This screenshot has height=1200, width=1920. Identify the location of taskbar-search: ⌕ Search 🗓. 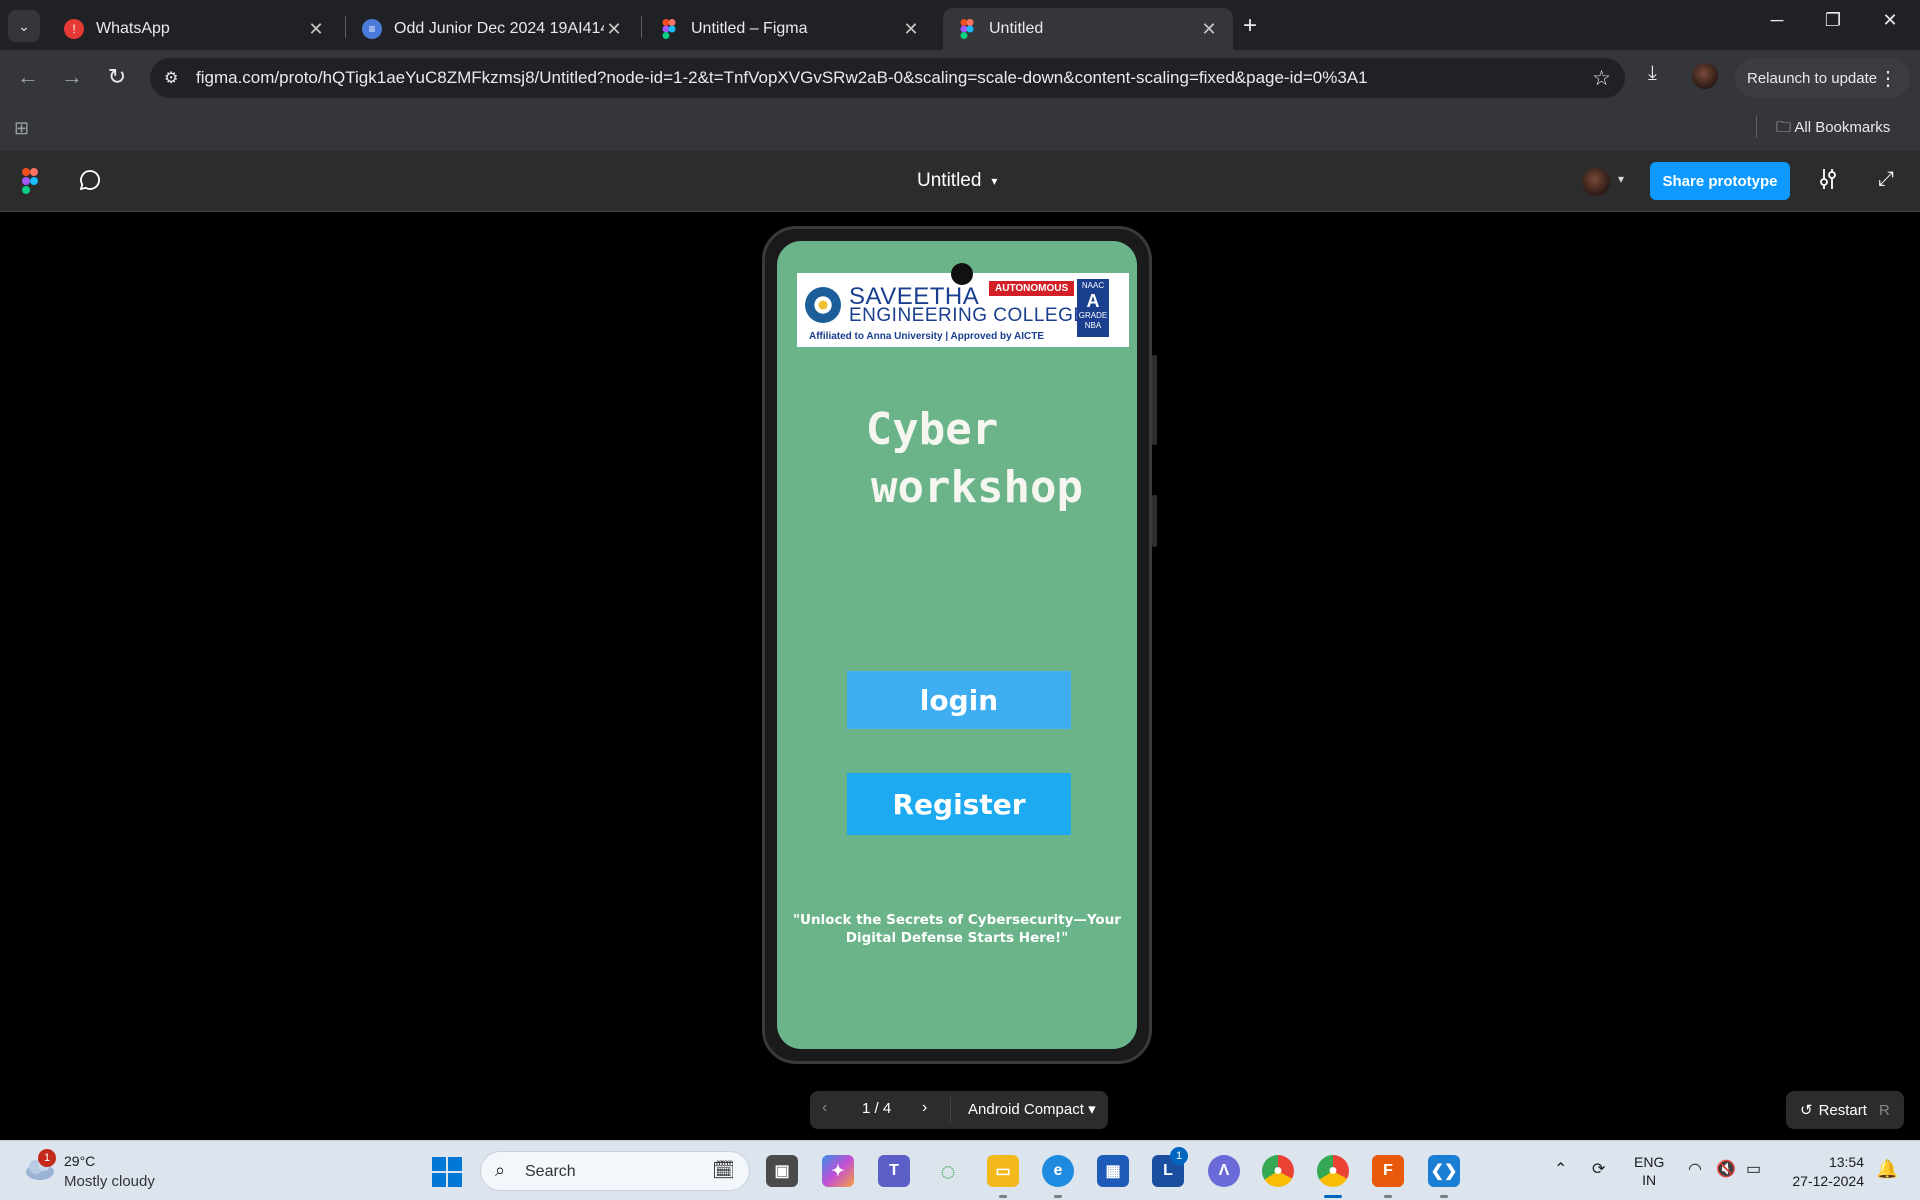
(615, 1171).